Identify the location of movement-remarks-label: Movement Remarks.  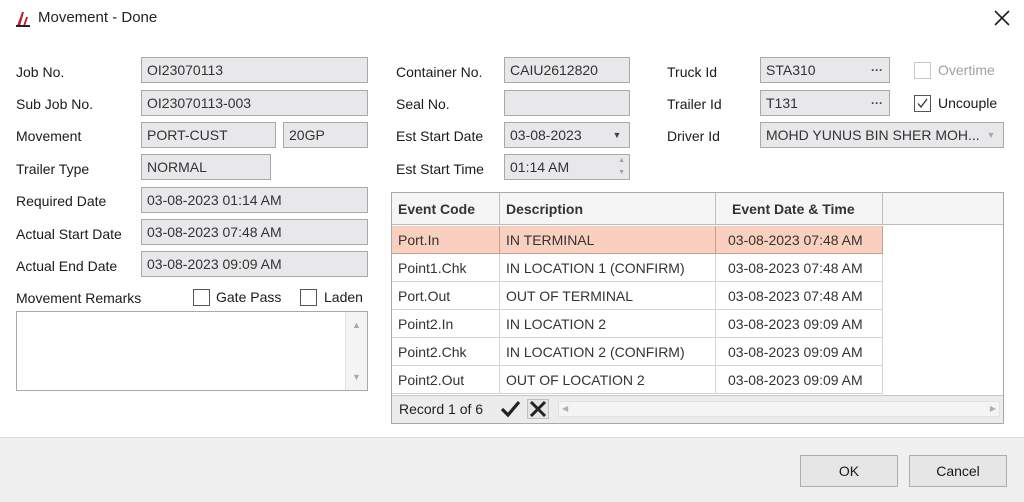
(79, 298).